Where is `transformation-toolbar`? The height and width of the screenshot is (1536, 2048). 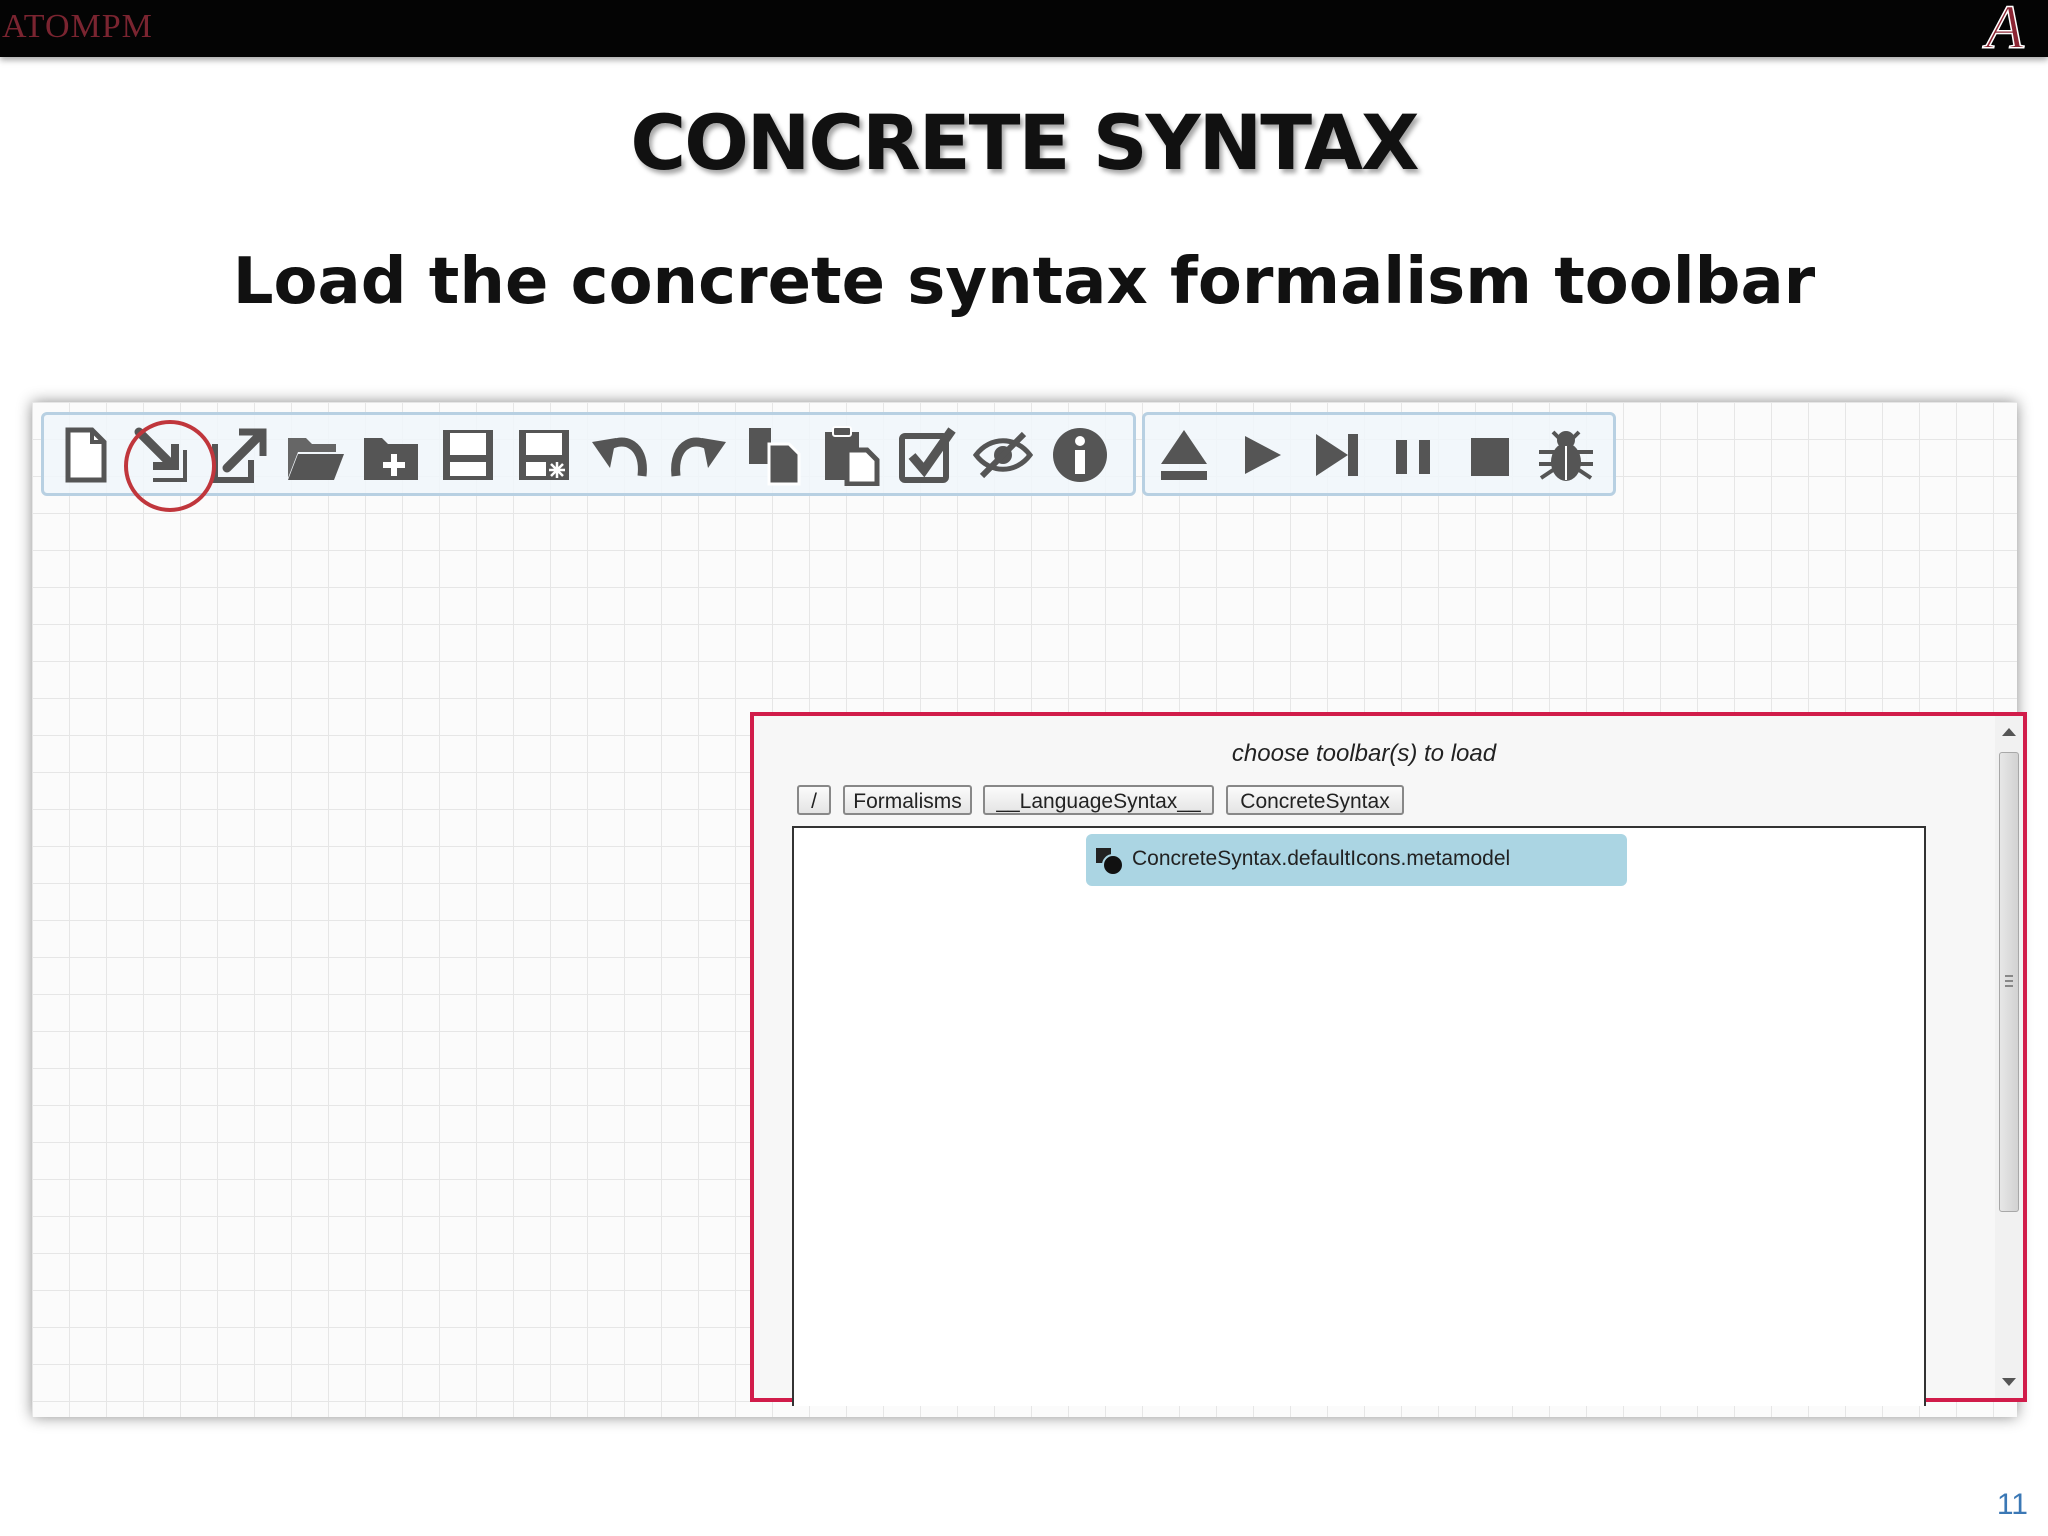
transformation-toolbar is located at coordinates (1379, 454).